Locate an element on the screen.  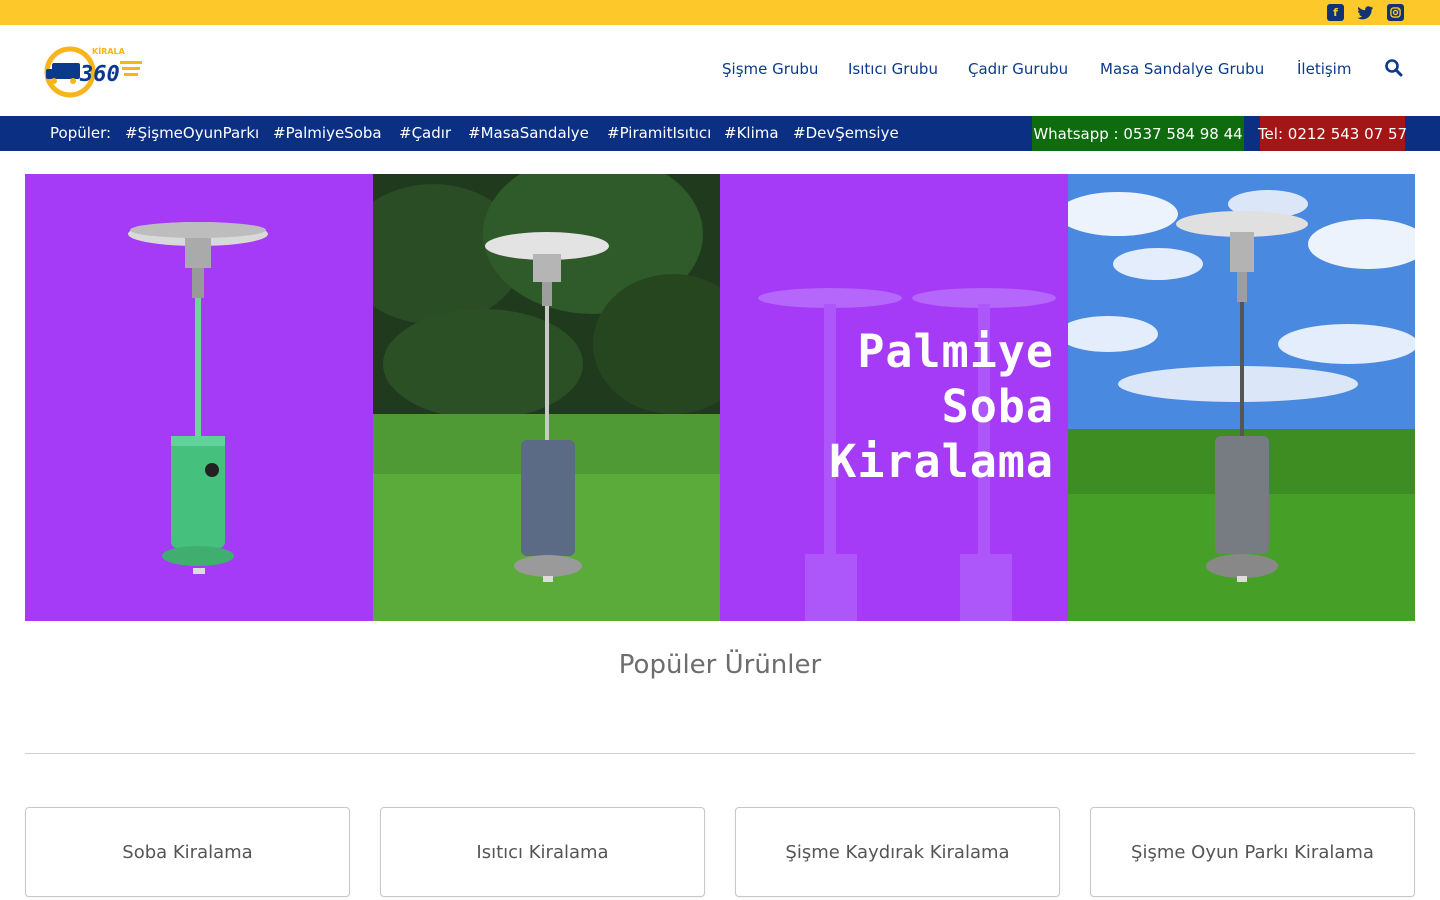
banner-title: Palmiye Soba Kiralama is located at coordinates (887, 406).